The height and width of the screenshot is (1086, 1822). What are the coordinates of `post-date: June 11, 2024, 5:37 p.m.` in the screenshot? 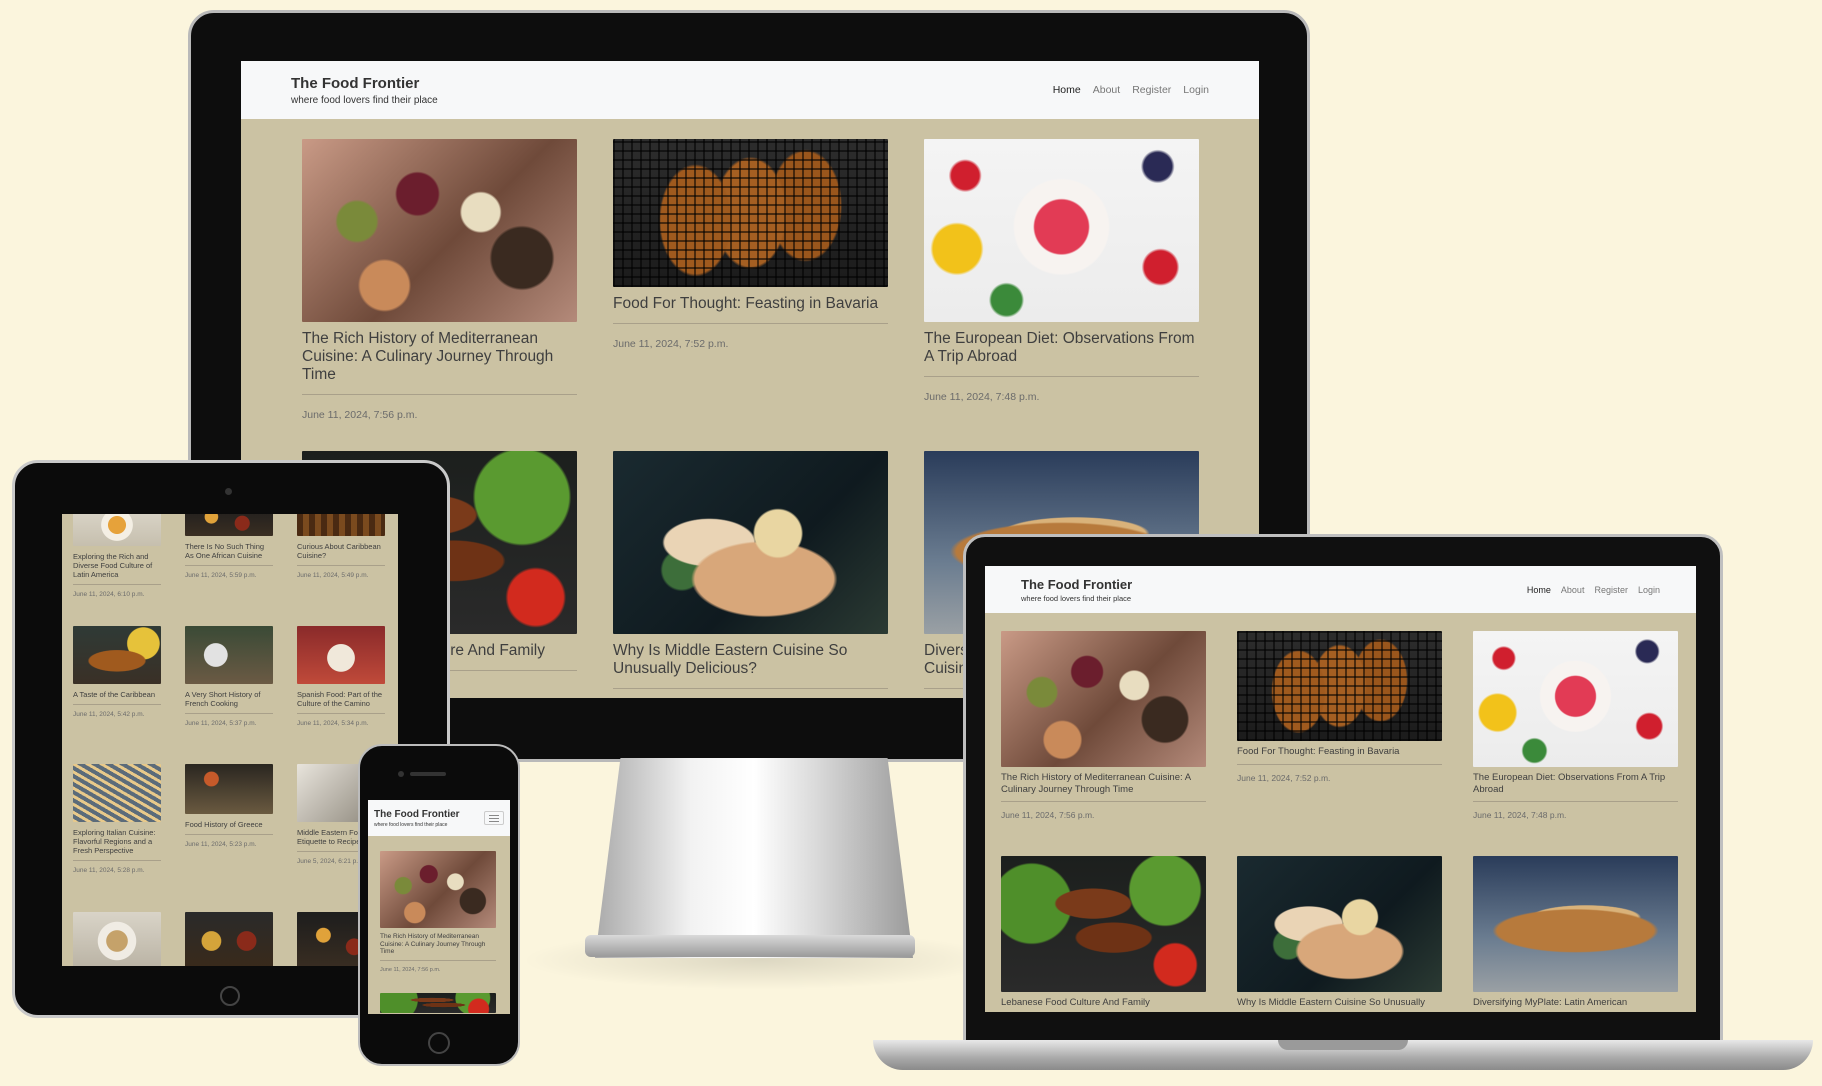 It's located at (221, 723).